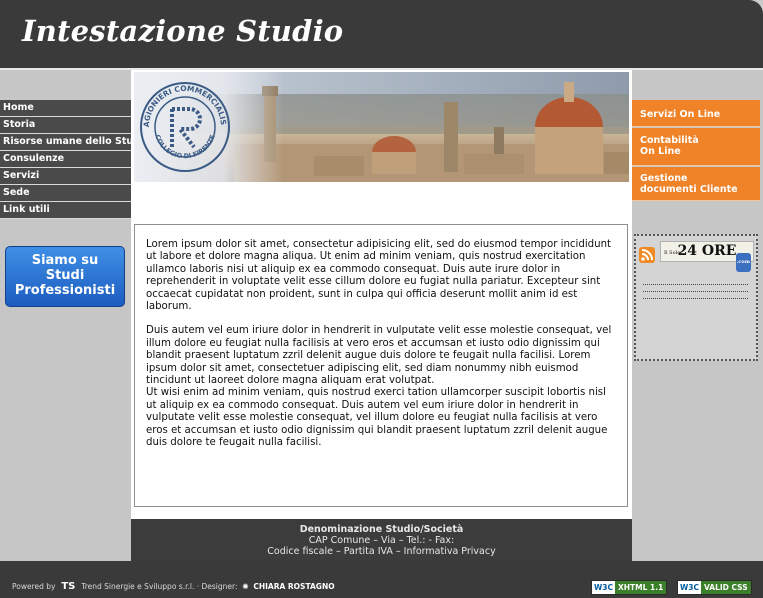  I want to click on contabilita-line-2: On Line, so click(660, 151).